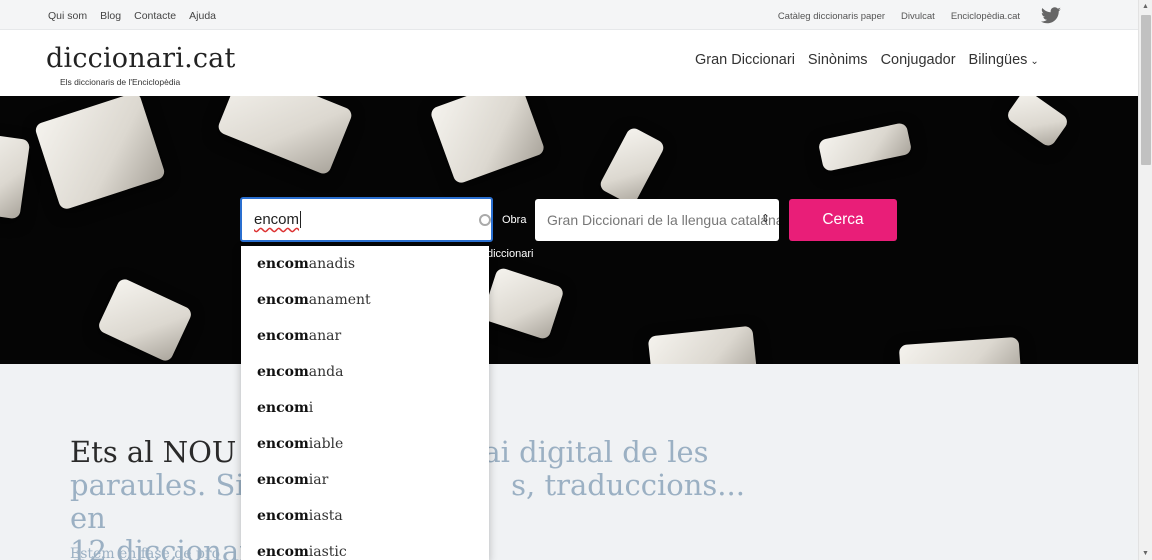  Describe the element at coordinates (510, 254) in the screenshot. I see `hero-text-fragment: diccionari` at that location.